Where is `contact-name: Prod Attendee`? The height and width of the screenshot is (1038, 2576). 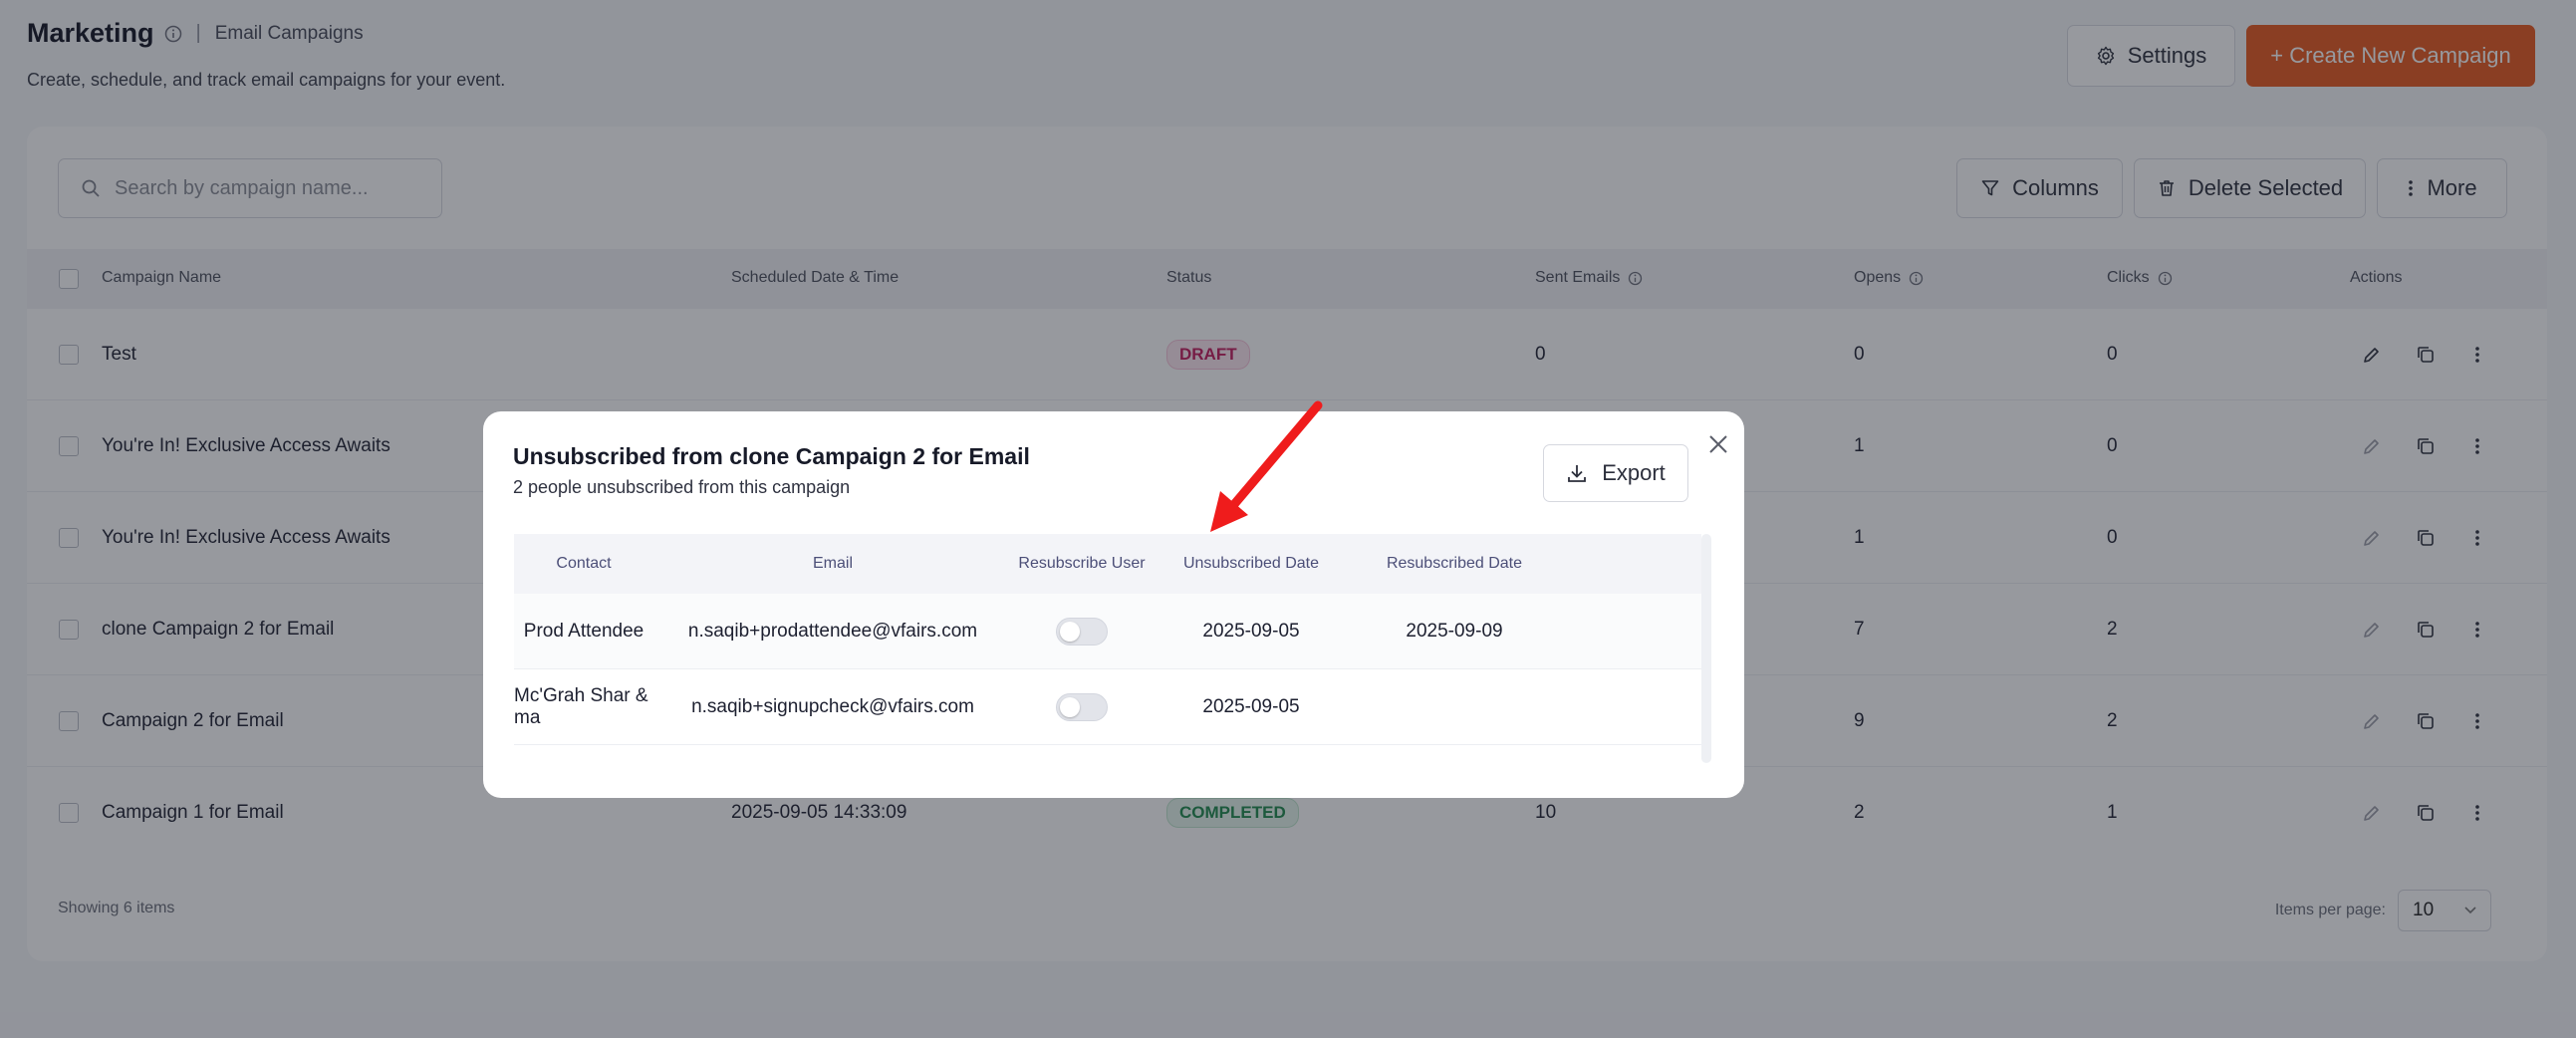 contact-name: Prod Attendee is located at coordinates (583, 631).